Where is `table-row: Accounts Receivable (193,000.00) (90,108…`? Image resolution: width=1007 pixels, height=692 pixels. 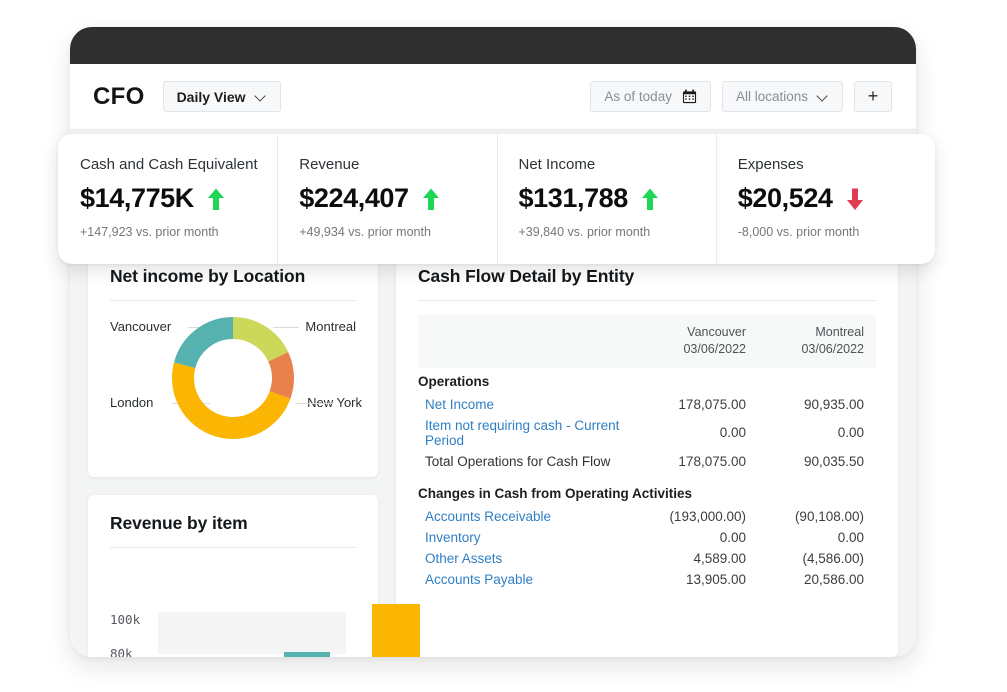
table-row: Accounts Receivable (193,000.00) (90,108… is located at coordinates (647, 516).